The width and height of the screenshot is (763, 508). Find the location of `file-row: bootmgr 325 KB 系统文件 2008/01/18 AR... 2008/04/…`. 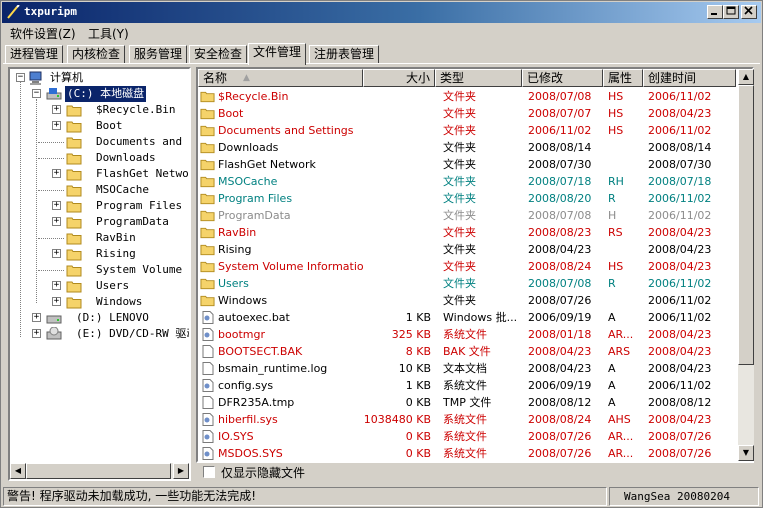

file-row: bootmgr 325 KB 系统文件 2008/01/18 AR... 2008/04/… is located at coordinates (467, 334).